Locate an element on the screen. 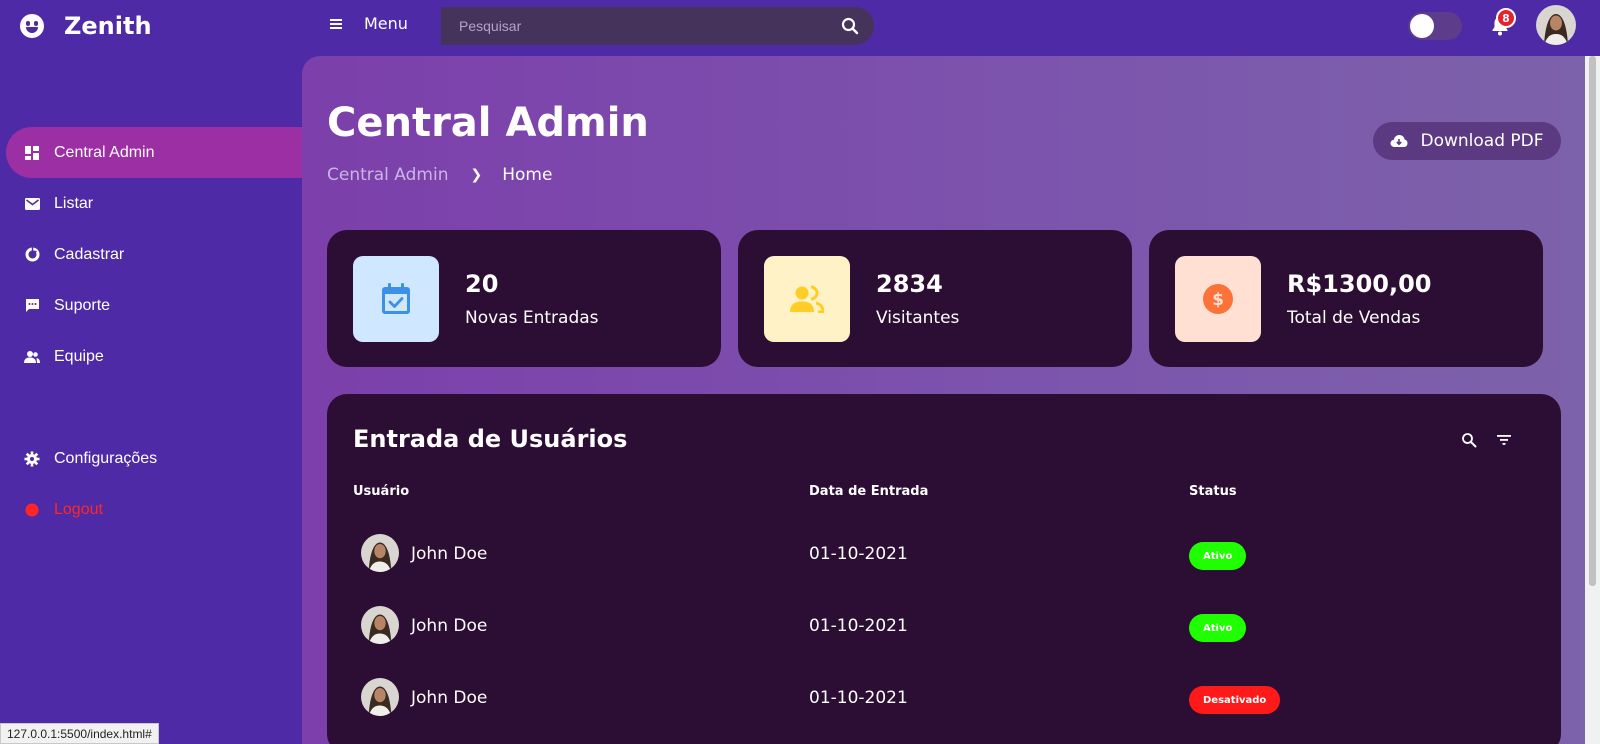 The height and width of the screenshot is (744, 1600). chat-icon is located at coordinates (32, 306).